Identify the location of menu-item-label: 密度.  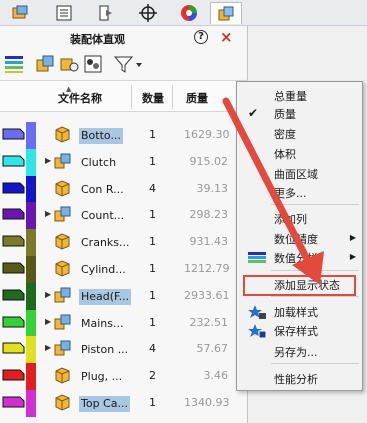
(285, 134).